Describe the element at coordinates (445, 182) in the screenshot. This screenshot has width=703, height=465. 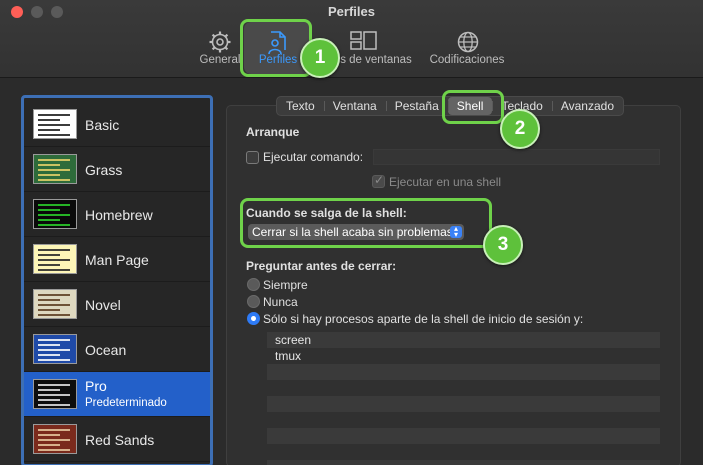
I see `ejecutar-en-shell-label: Ejecutar en una shell` at that location.